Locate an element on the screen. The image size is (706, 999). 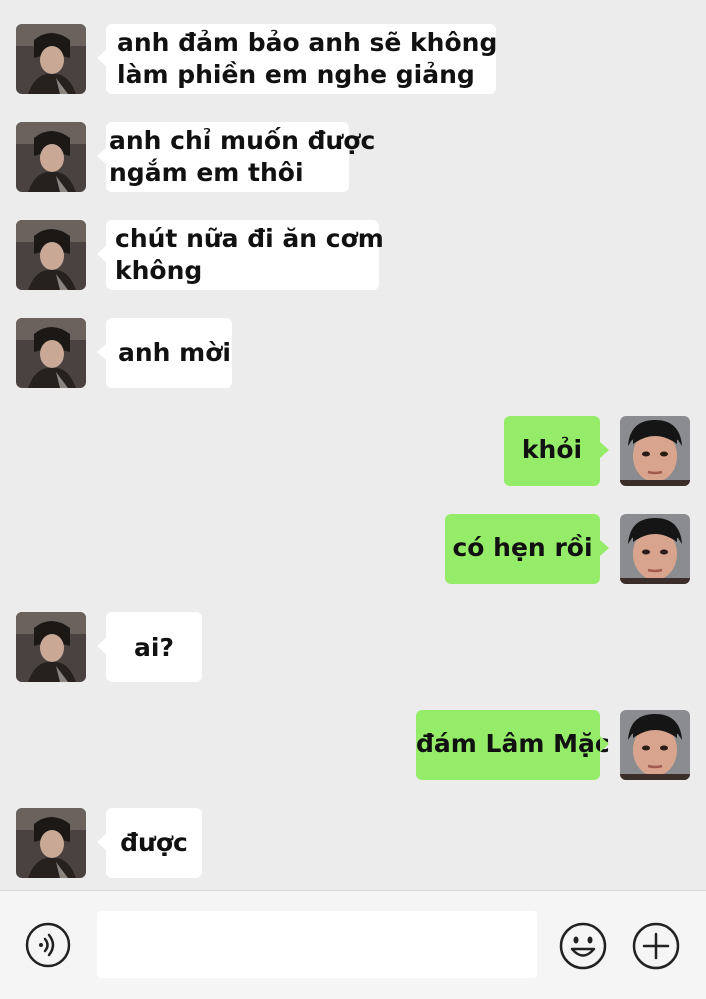
emoji-button is located at coordinates (583, 946).